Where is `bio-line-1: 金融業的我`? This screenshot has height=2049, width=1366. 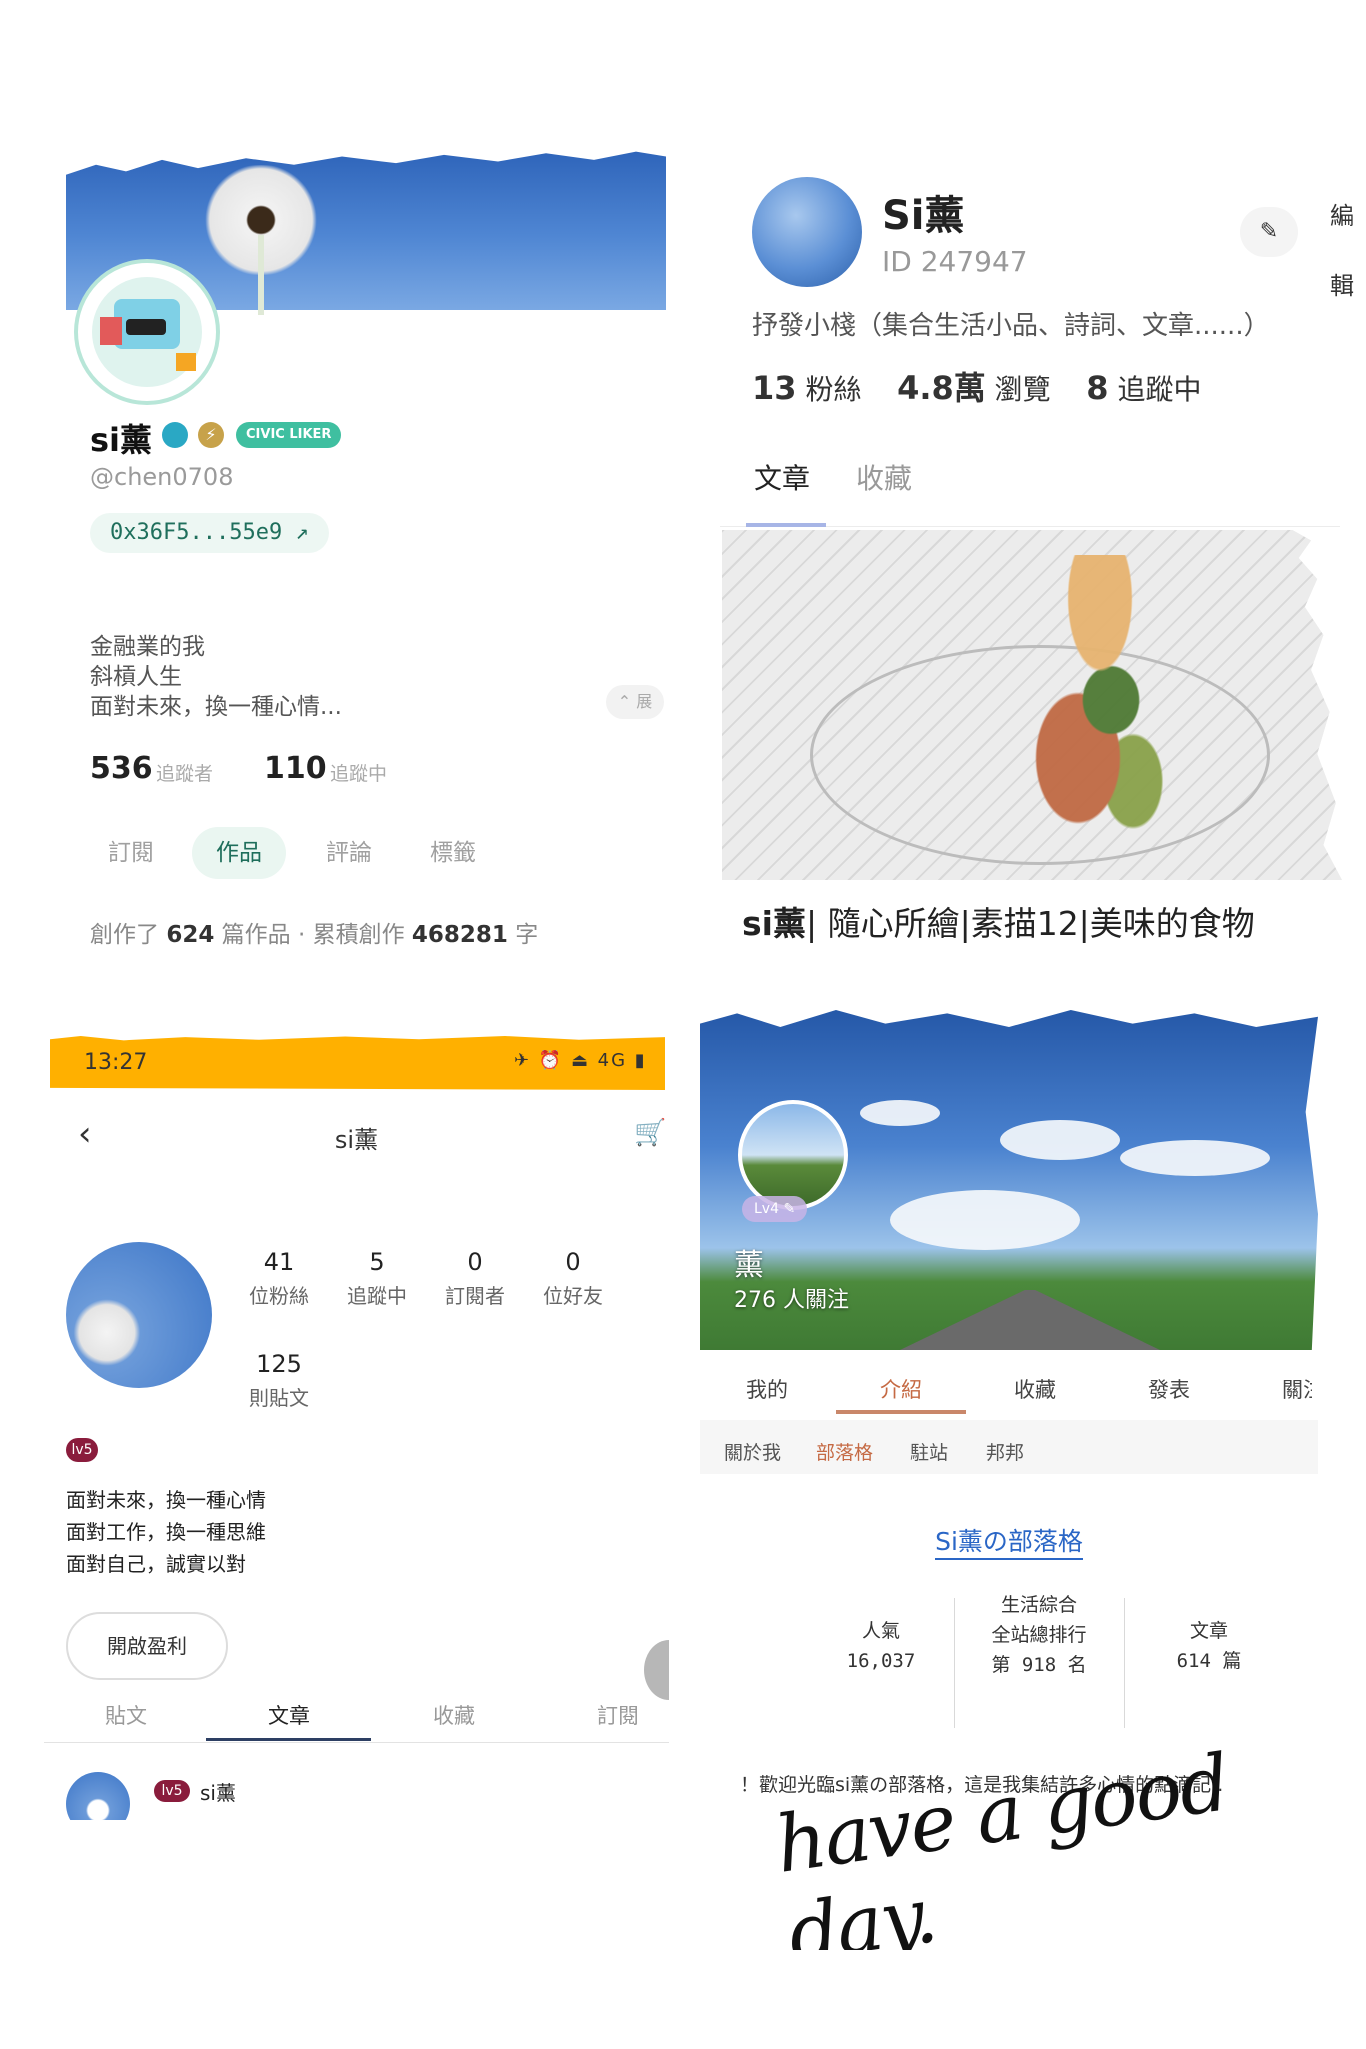
bio-line-1: 金融業的我 is located at coordinates (147, 647).